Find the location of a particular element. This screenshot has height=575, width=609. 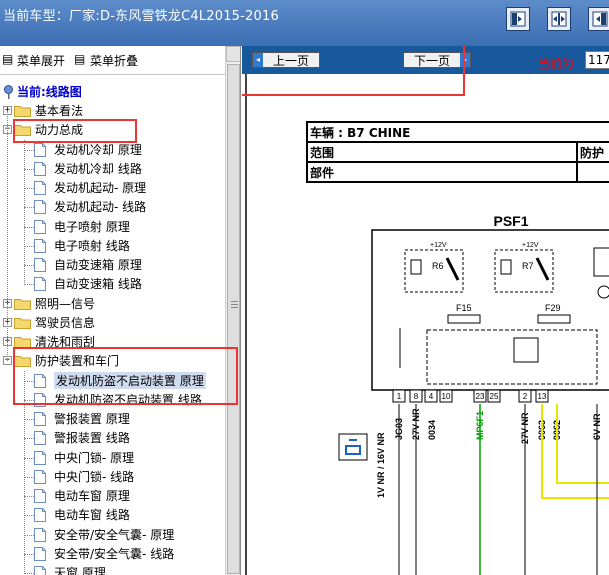

relay-switch-r6 is located at coordinates (452, 269).